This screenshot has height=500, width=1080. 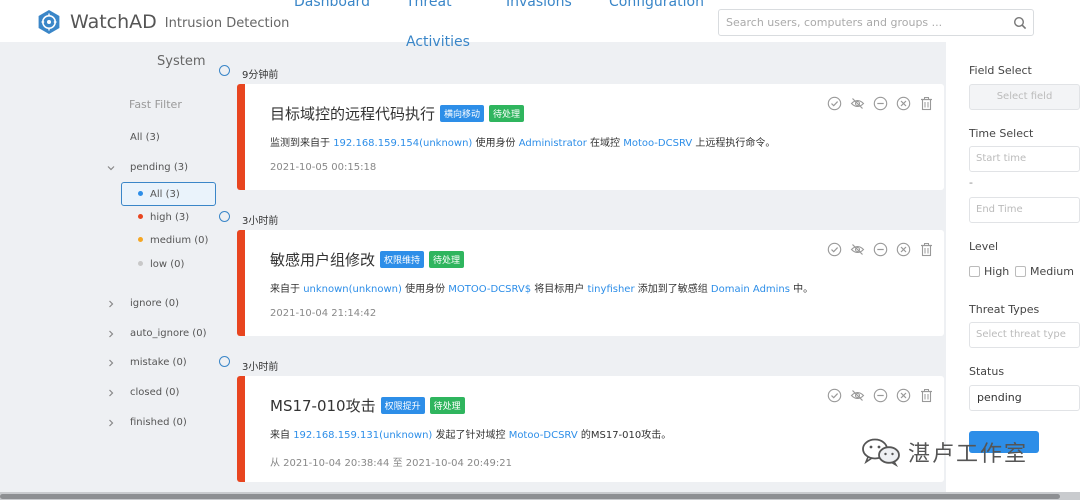 I want to click on brand-subtitle: Intrusion Detection, so click(x=227, y=23).